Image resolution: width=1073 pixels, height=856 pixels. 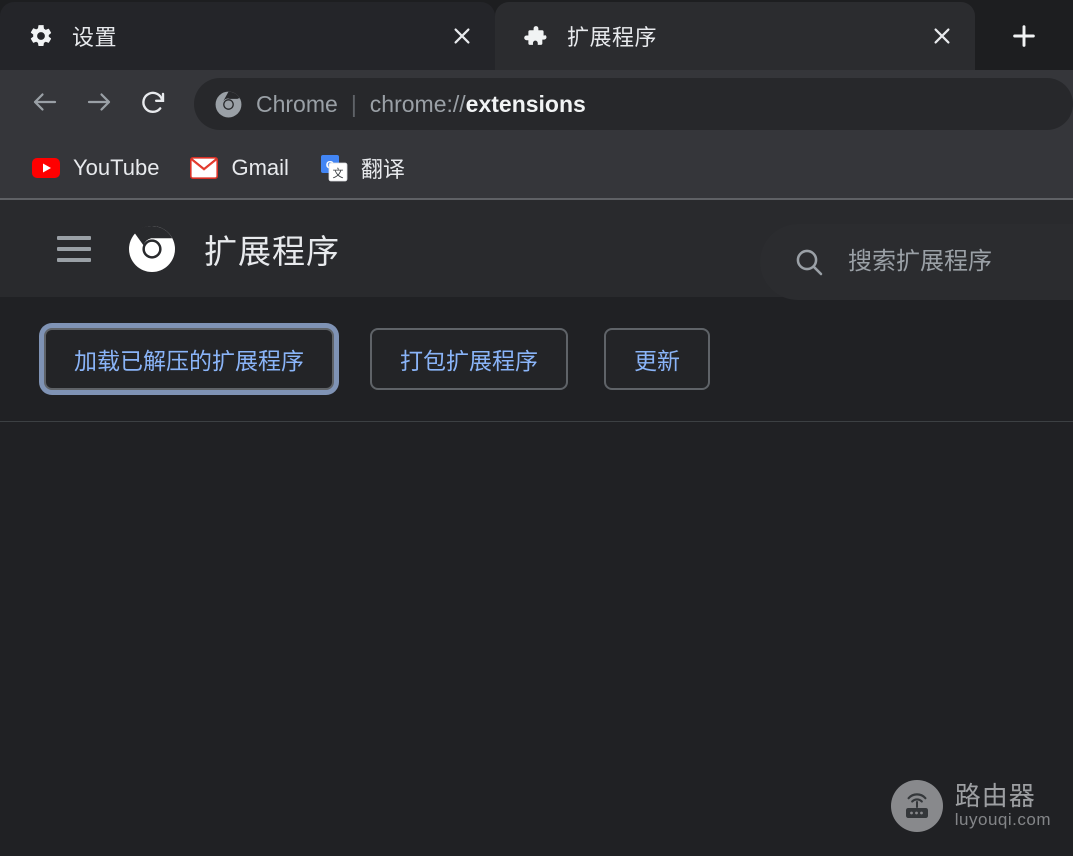 I want to click on bookmark-label: Gmail, so click(x=260, y=167).